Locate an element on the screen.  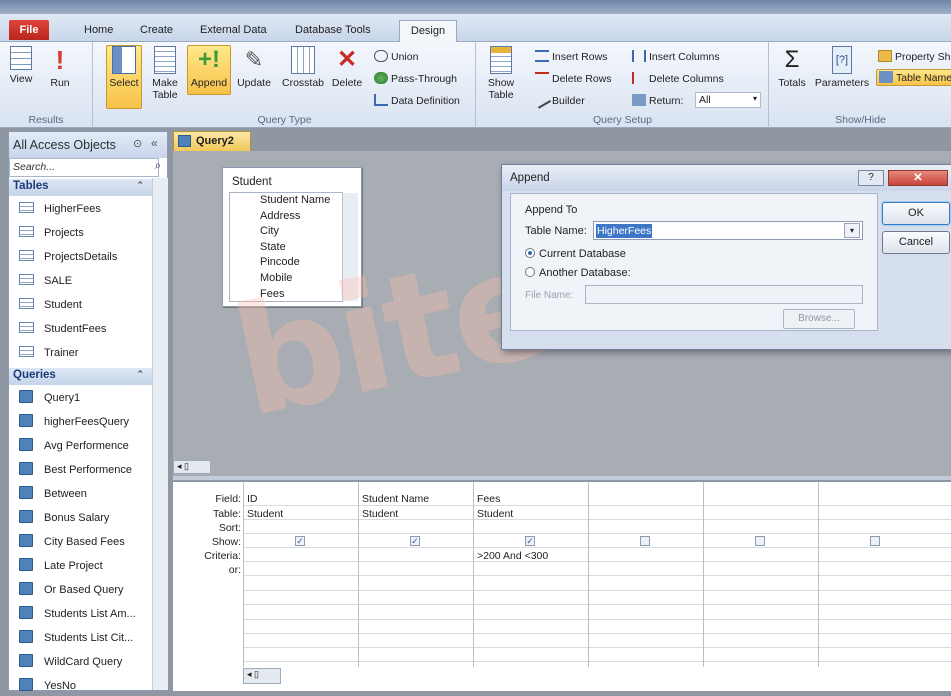
search-icon: ⌕ is located at coordinates (158, 167).